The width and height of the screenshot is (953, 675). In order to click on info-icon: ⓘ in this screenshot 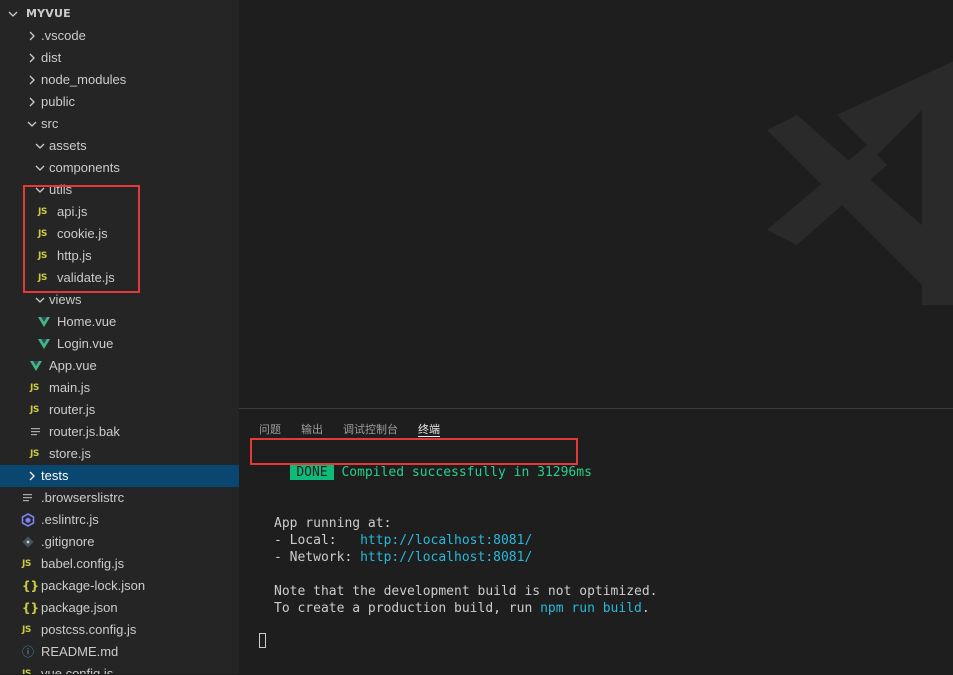, I will do `click(28, 652)`.